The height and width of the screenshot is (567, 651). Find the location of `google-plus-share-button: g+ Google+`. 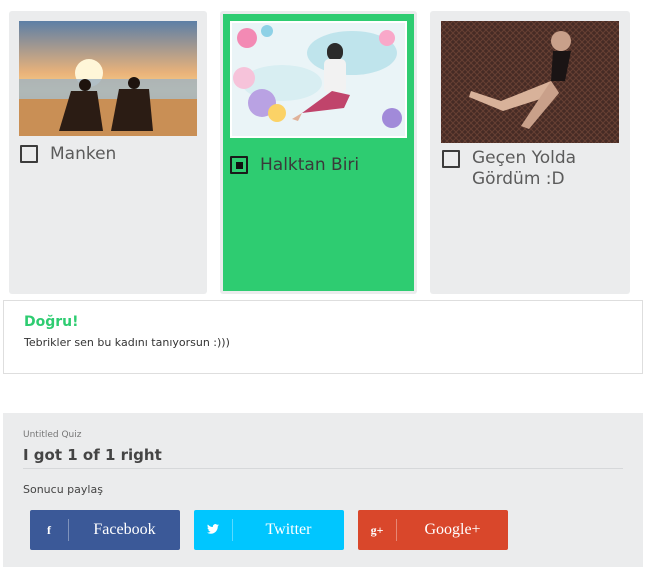

google-plus-share-button: g+ Google+ is located at coordinates (433, 530).